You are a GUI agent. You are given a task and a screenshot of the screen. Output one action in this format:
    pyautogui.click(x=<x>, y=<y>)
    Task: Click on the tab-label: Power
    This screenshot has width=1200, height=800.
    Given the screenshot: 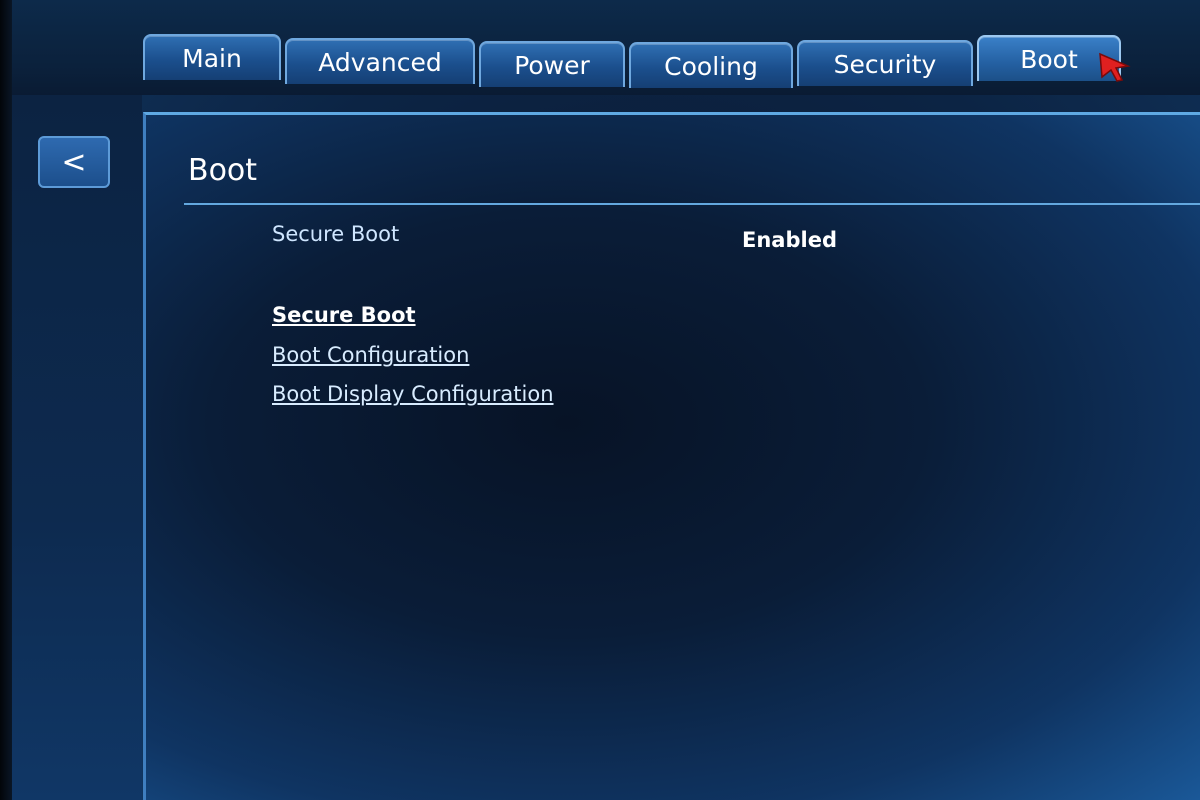 What is the action you would take?
    pyautogui.click(x=552, y=65)
    